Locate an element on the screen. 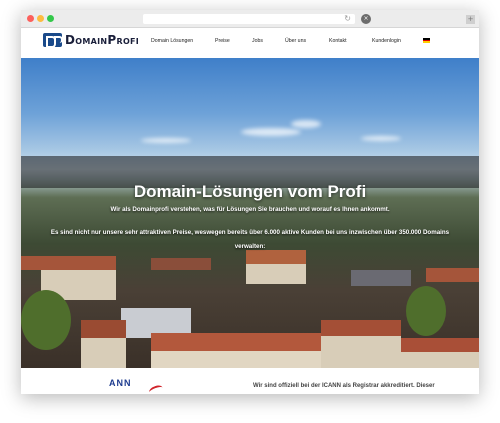 The width and height of the screenshot is (500, 423). stop-icon: × is located at coordinates (366, 19).